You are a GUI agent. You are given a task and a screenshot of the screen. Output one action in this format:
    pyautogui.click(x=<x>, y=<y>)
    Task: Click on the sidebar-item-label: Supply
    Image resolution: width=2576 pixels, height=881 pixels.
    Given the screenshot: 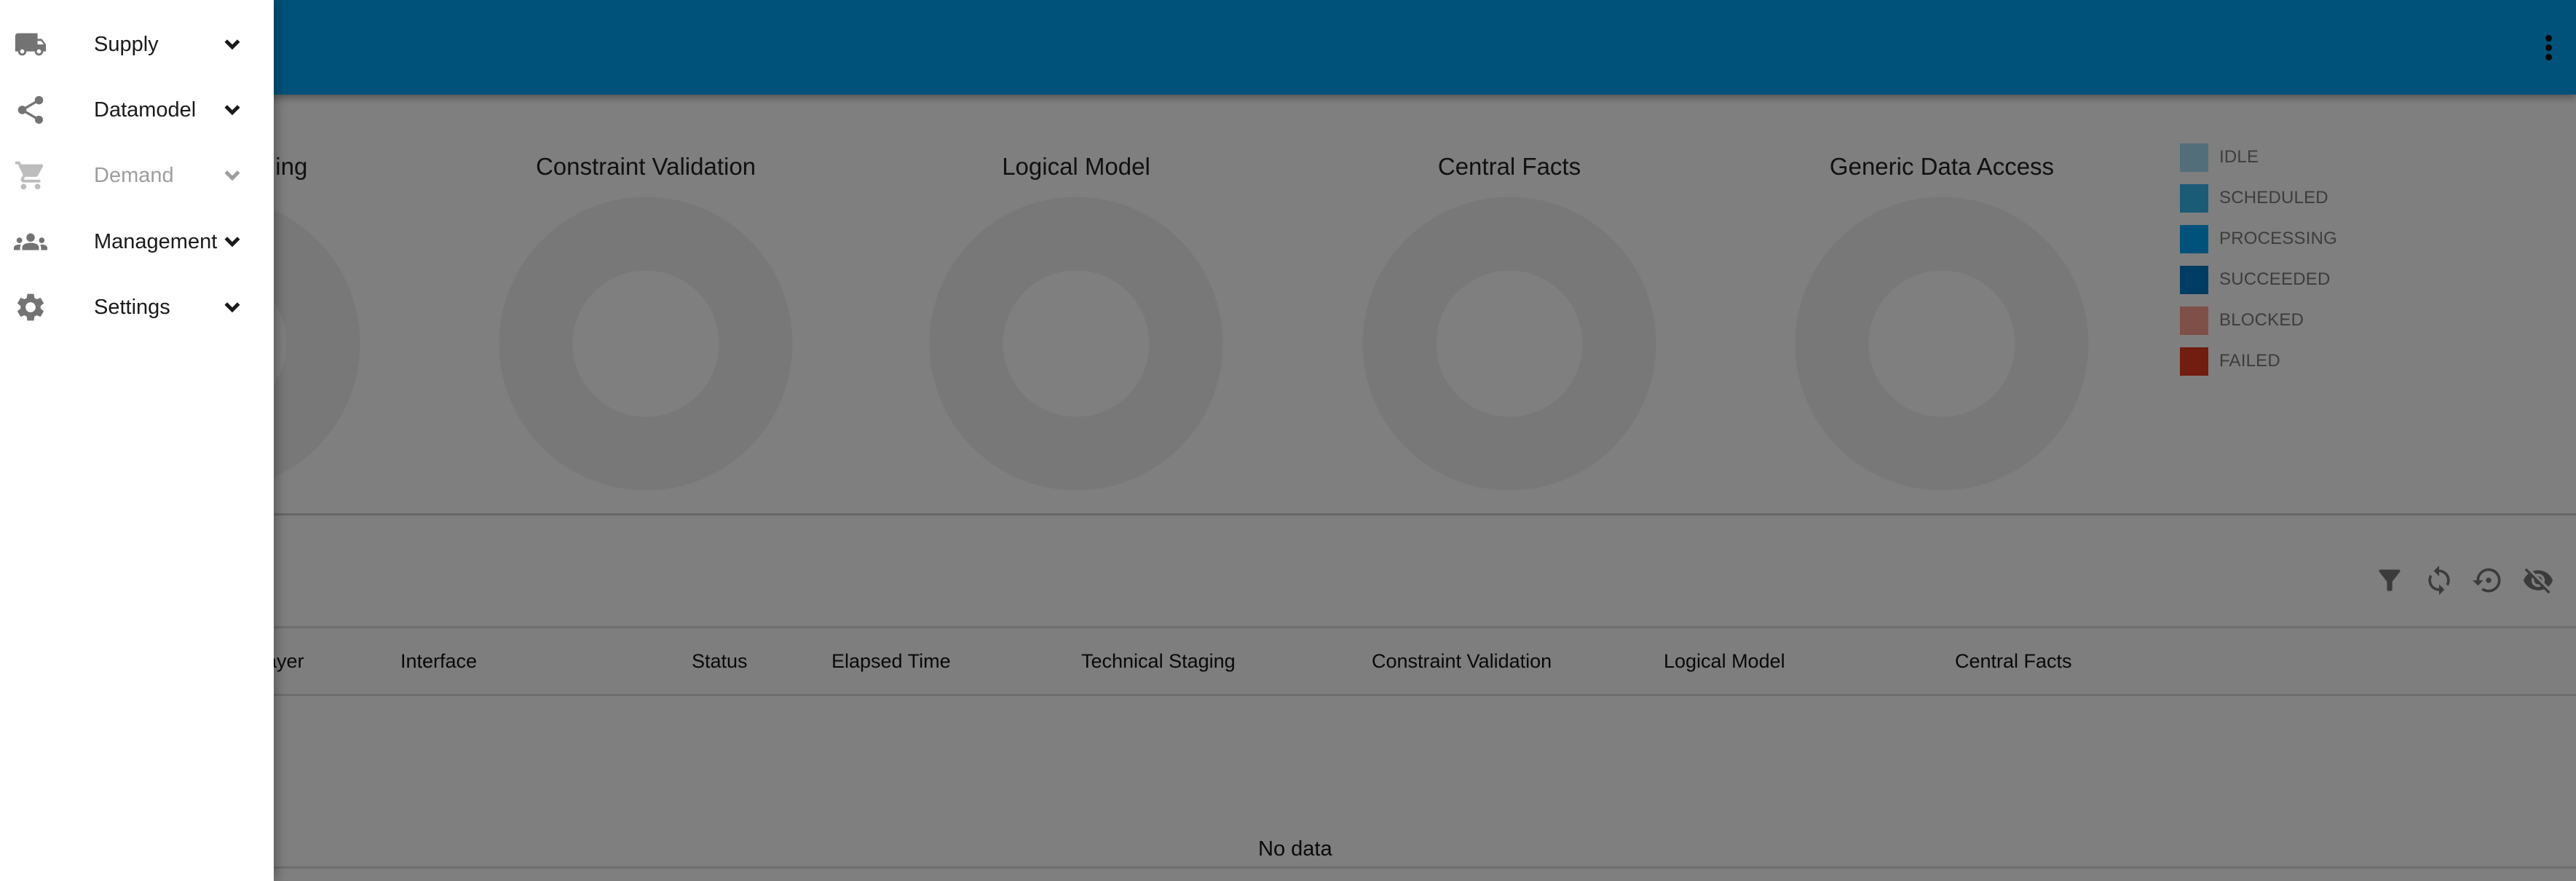 What is the action you would take?
    pyautogui.click(x=127, y=44)
    